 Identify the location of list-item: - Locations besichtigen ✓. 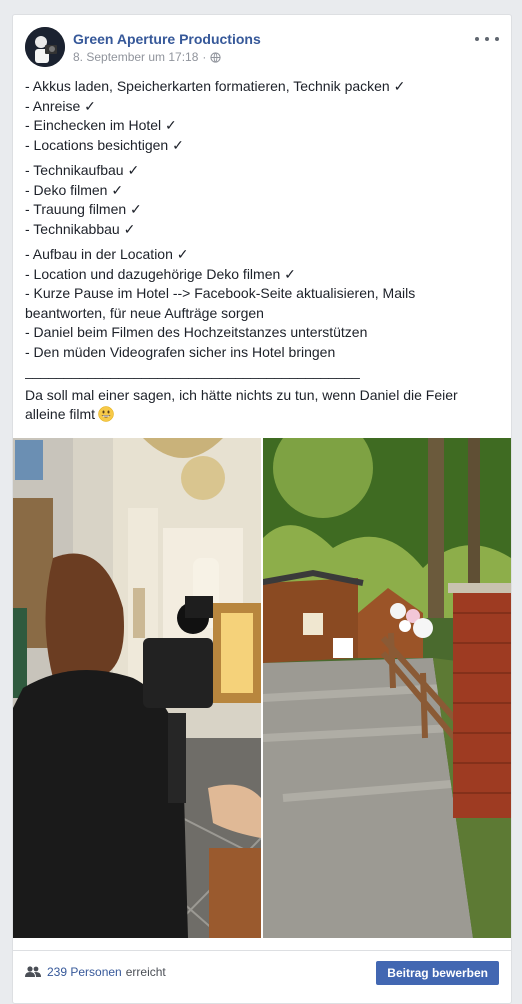
(104, 144).